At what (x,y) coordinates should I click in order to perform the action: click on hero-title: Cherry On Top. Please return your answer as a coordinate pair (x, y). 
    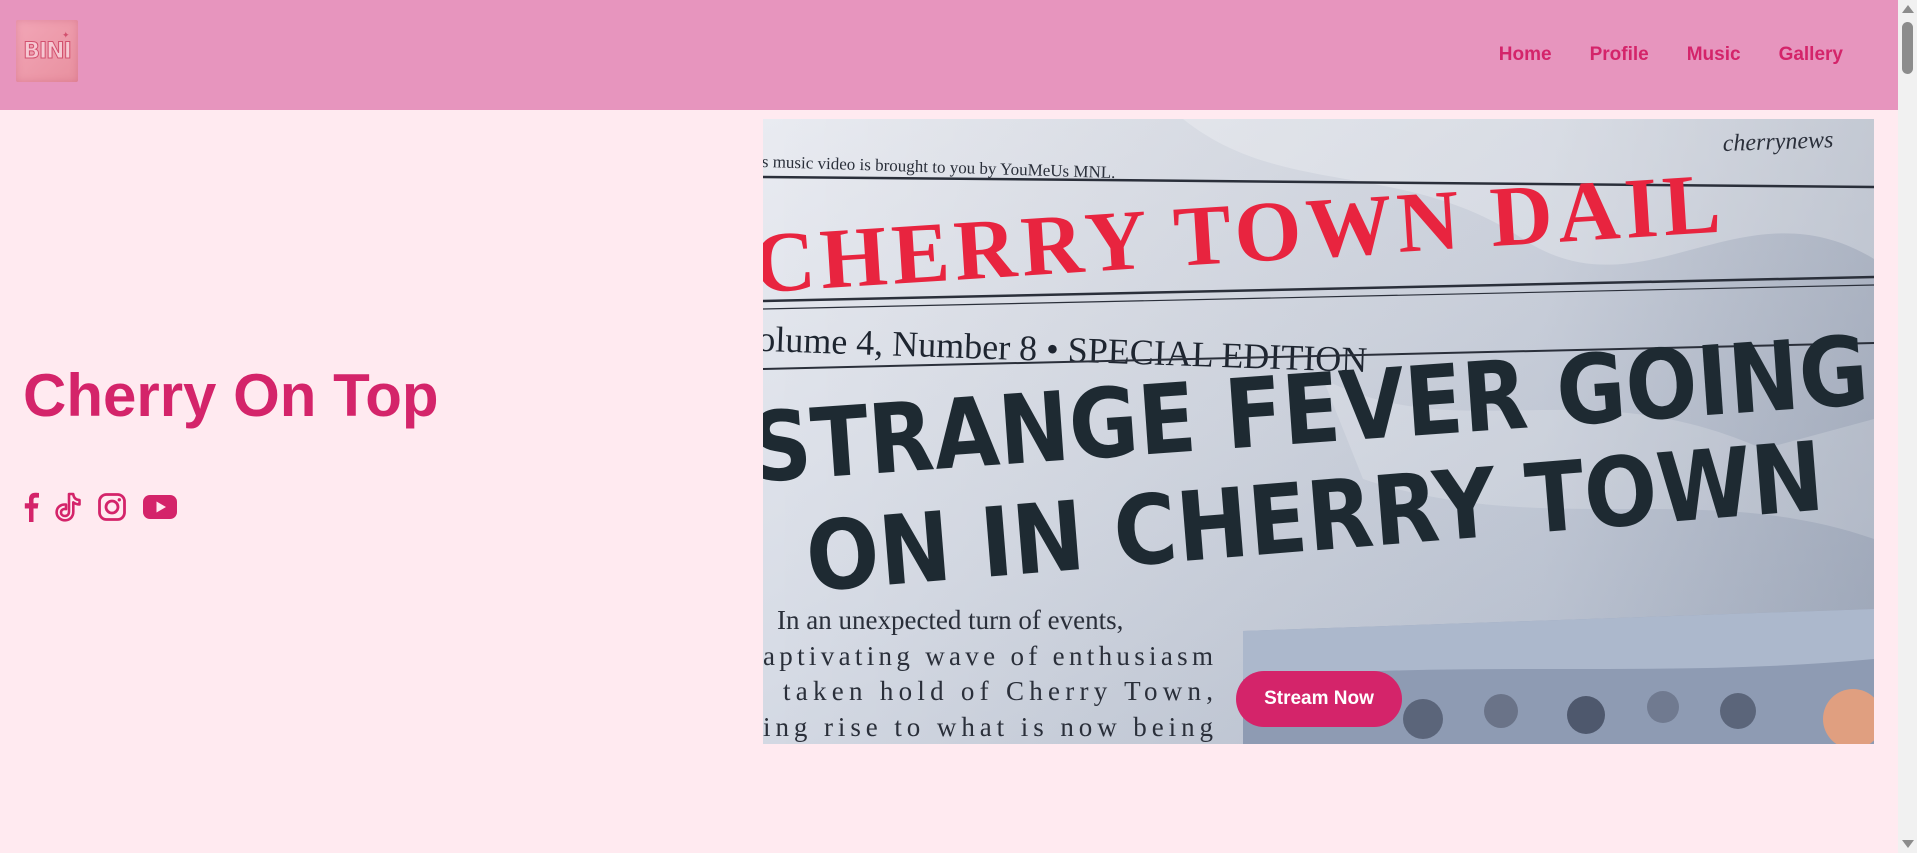
    Looking at the image, I should click on (231, 395).